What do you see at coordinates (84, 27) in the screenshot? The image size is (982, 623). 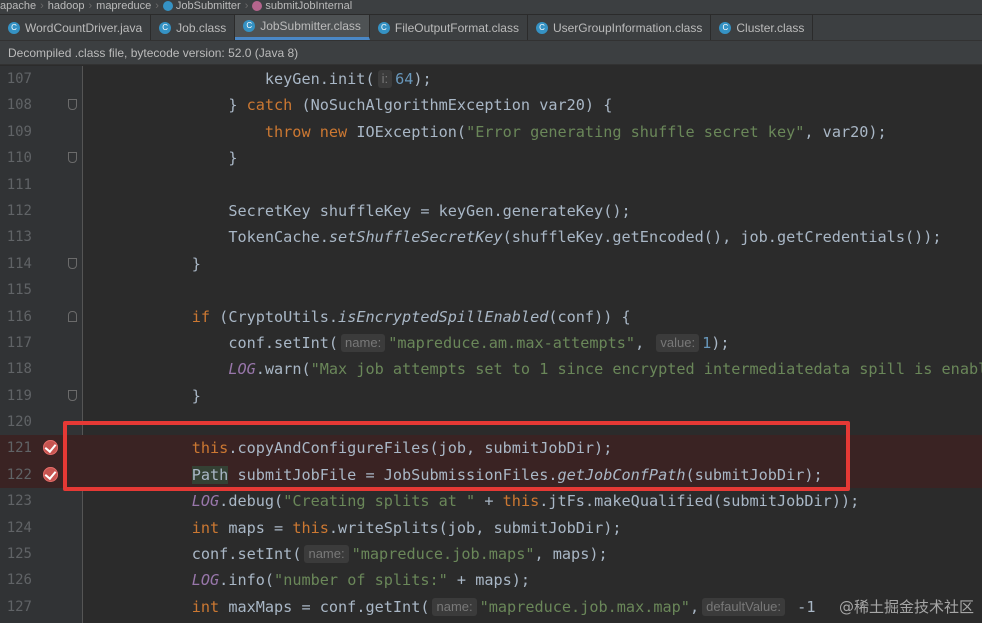 I see `tab-label: WordCountDriver.java` at bounding box center [84, 27].